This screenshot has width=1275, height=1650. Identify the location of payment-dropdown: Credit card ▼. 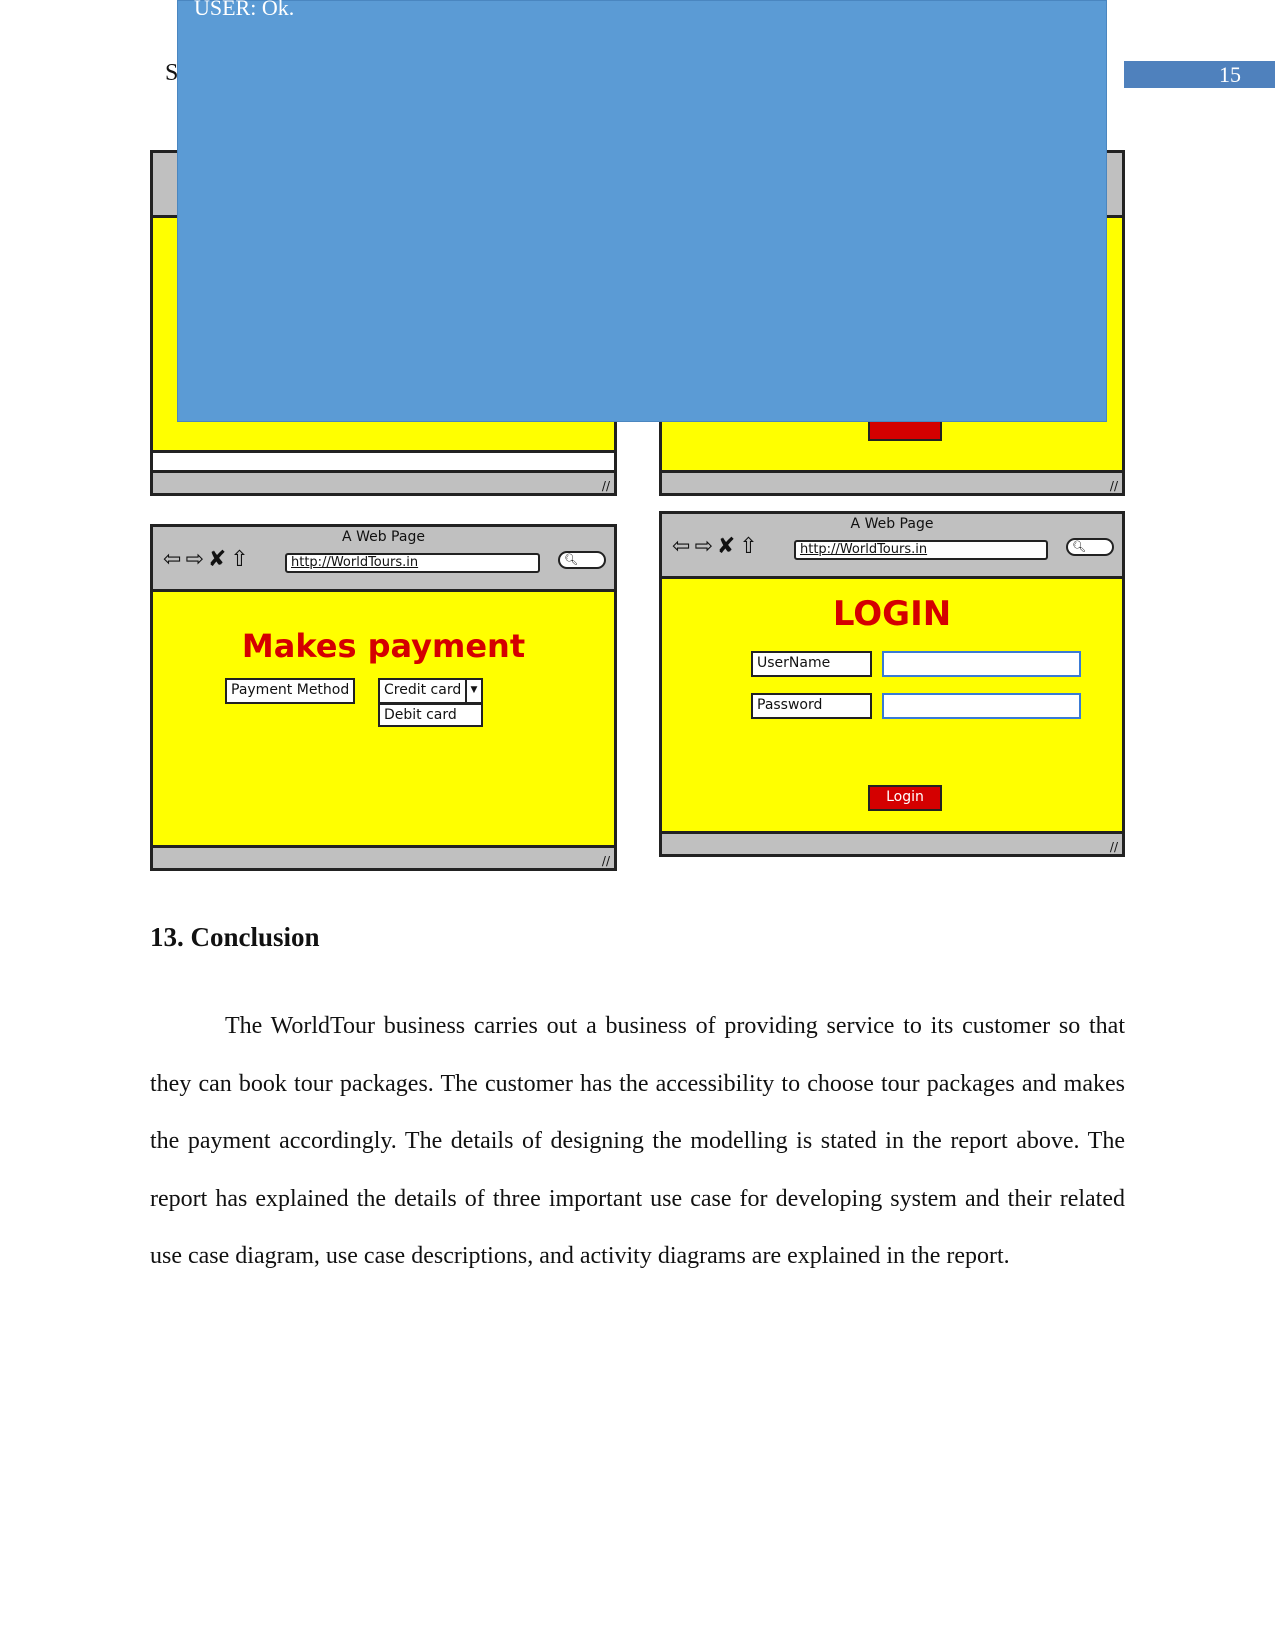
(430, 691).